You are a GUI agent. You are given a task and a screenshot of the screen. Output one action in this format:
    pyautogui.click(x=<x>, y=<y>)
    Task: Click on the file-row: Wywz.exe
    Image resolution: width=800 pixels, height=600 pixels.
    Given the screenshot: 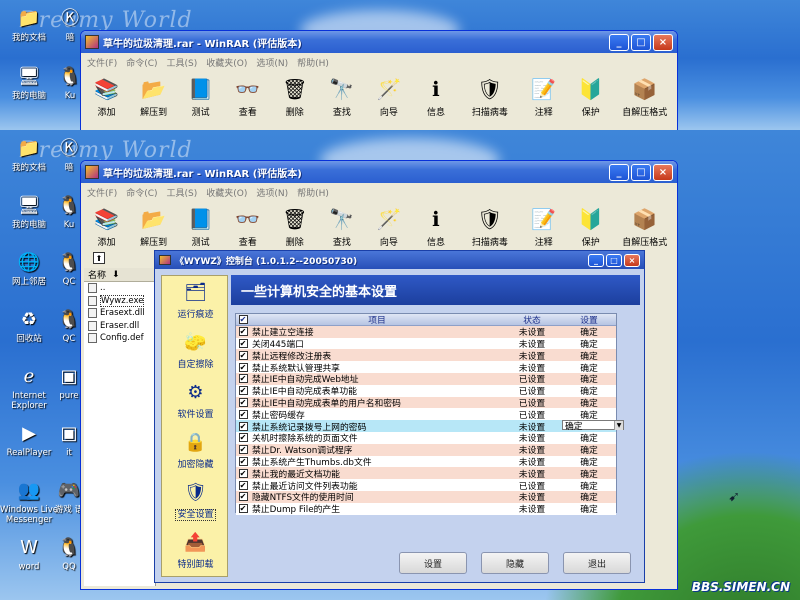 What is the action you would take?
    pyautogui.click(x=119, y=301)
    